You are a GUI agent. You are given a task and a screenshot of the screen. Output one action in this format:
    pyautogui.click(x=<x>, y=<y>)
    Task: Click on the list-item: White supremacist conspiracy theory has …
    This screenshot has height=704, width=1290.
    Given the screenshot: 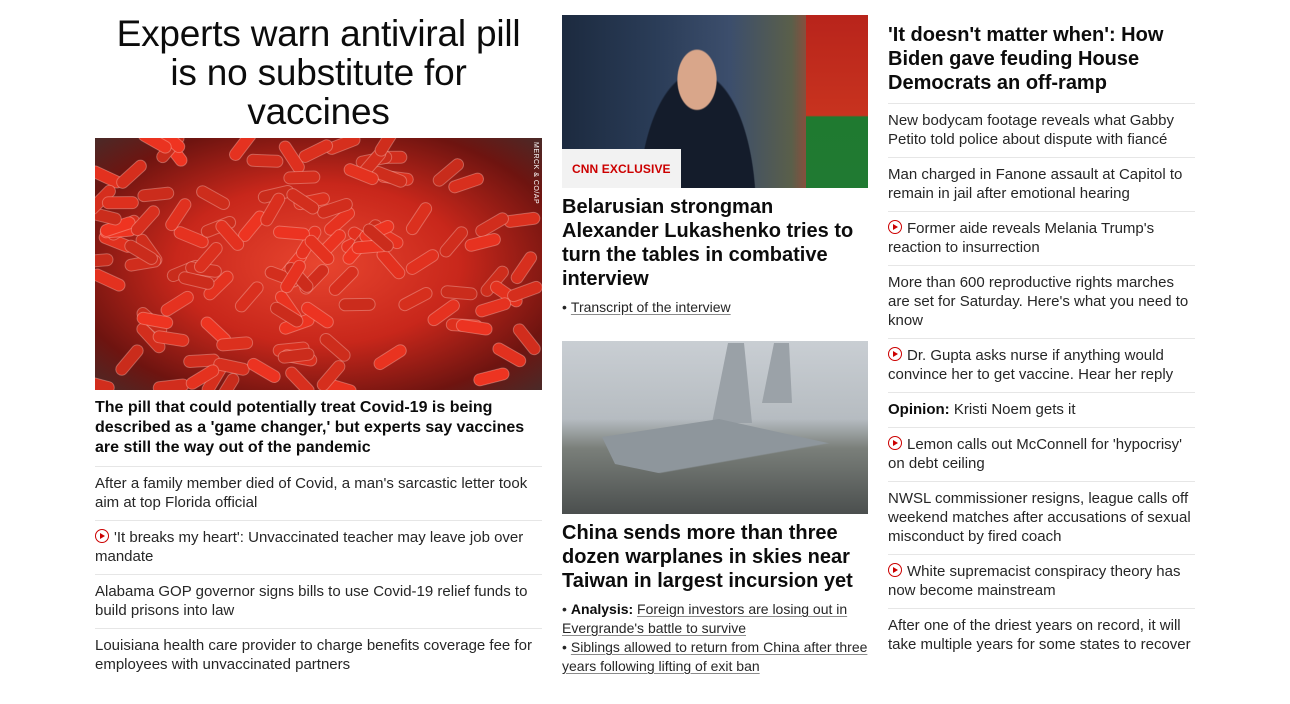 What is the action you would take?
    pyautogui.click(x=1041, y=582)
    